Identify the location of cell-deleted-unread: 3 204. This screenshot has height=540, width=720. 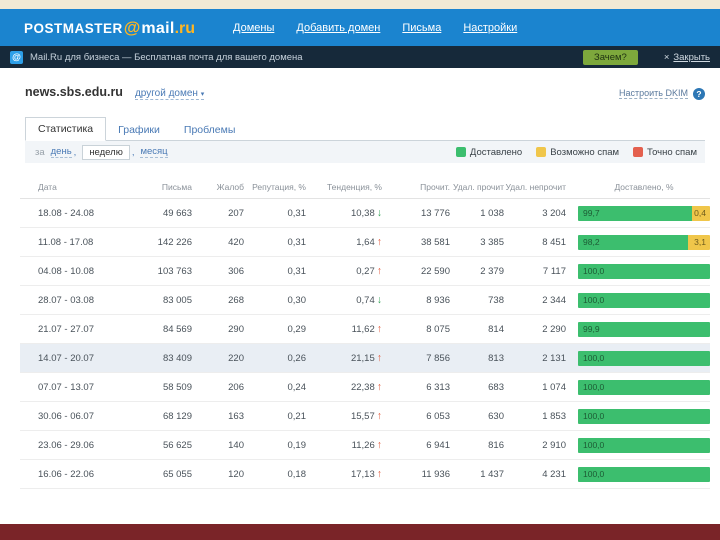
(554, 213).